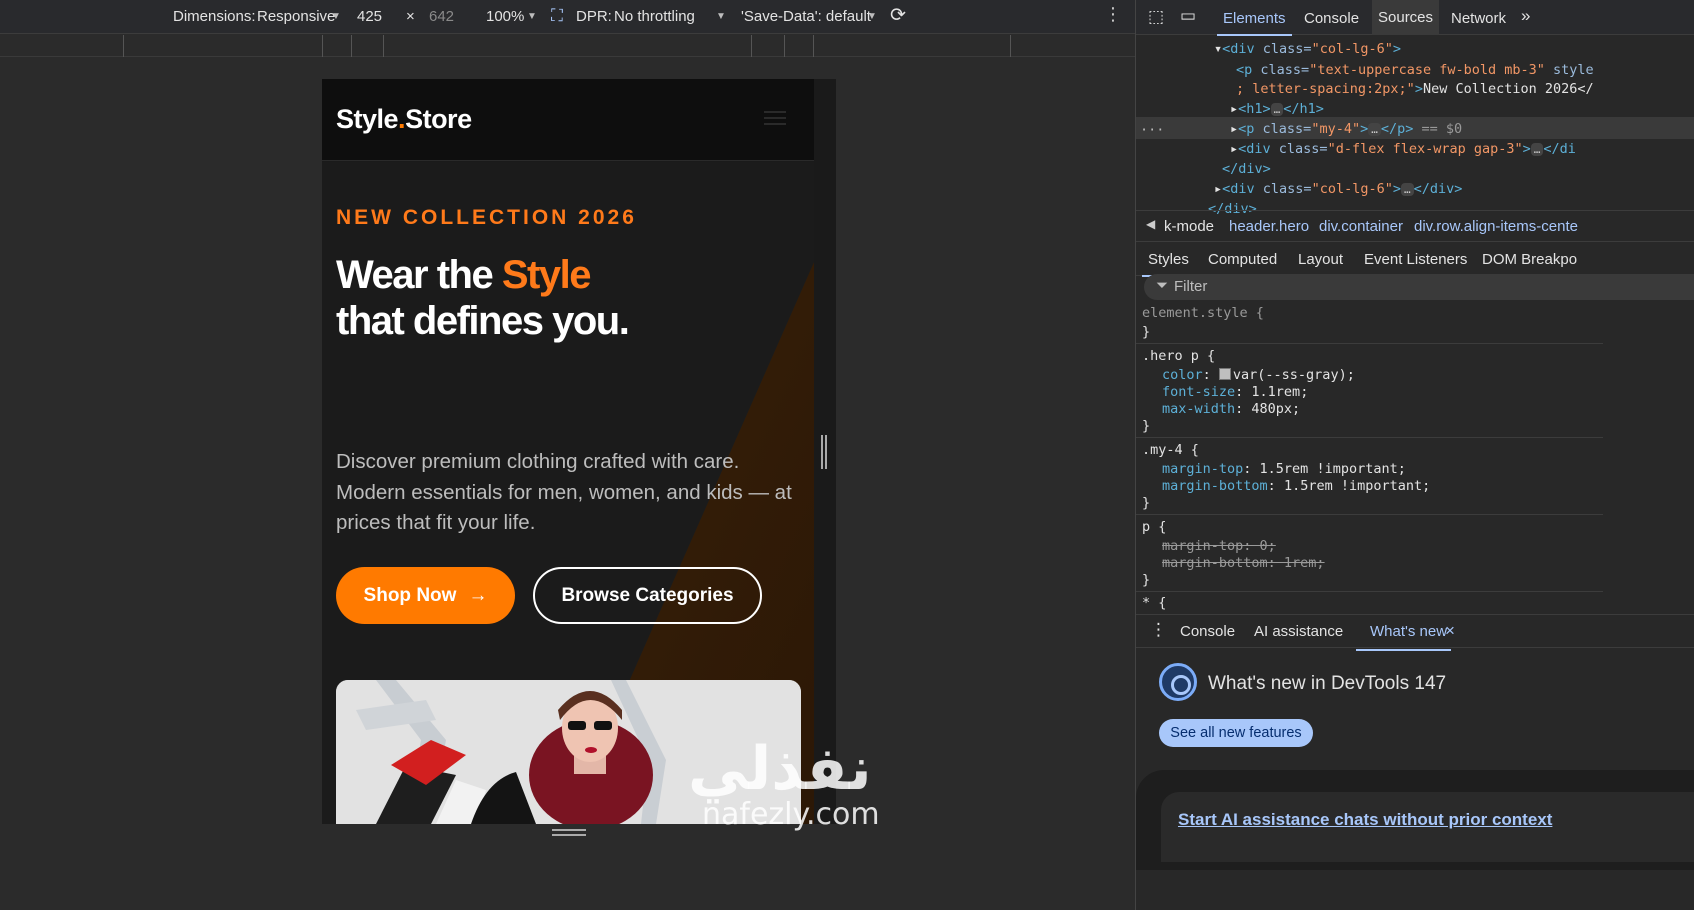 Image resolution: width=1694 pixels, height=910 pixels. I want to click on css-declaration: margin-bottom: 1.5rem !important;, so click(1395, 486).